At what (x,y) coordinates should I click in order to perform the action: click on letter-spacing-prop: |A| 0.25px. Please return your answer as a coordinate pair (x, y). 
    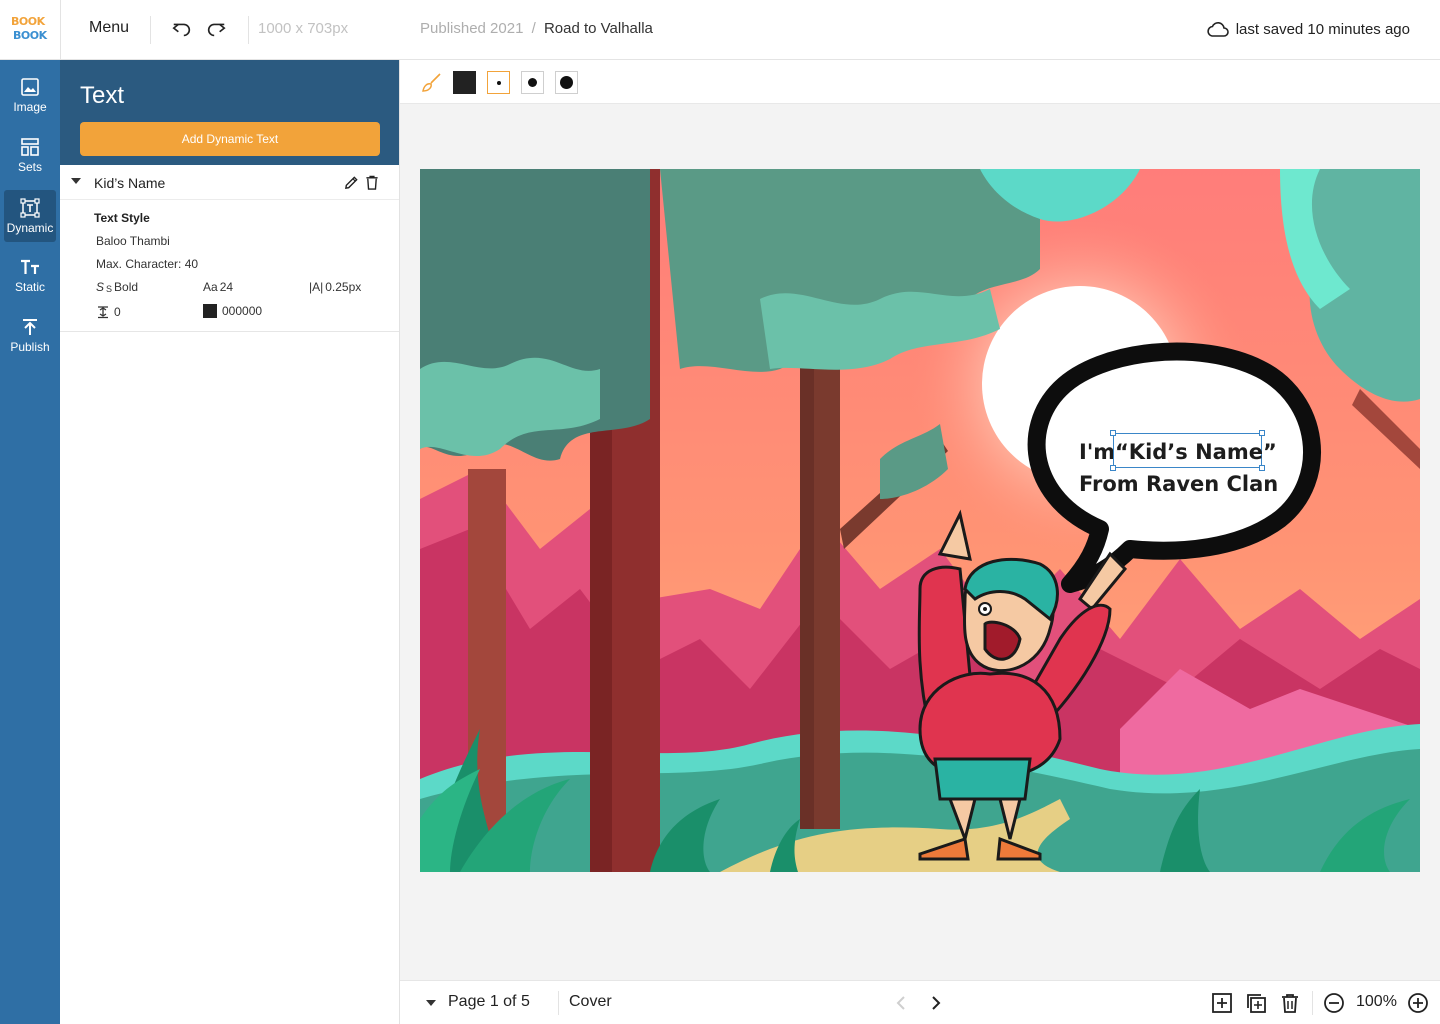
    Looking at the image, I should click on (335, 287).